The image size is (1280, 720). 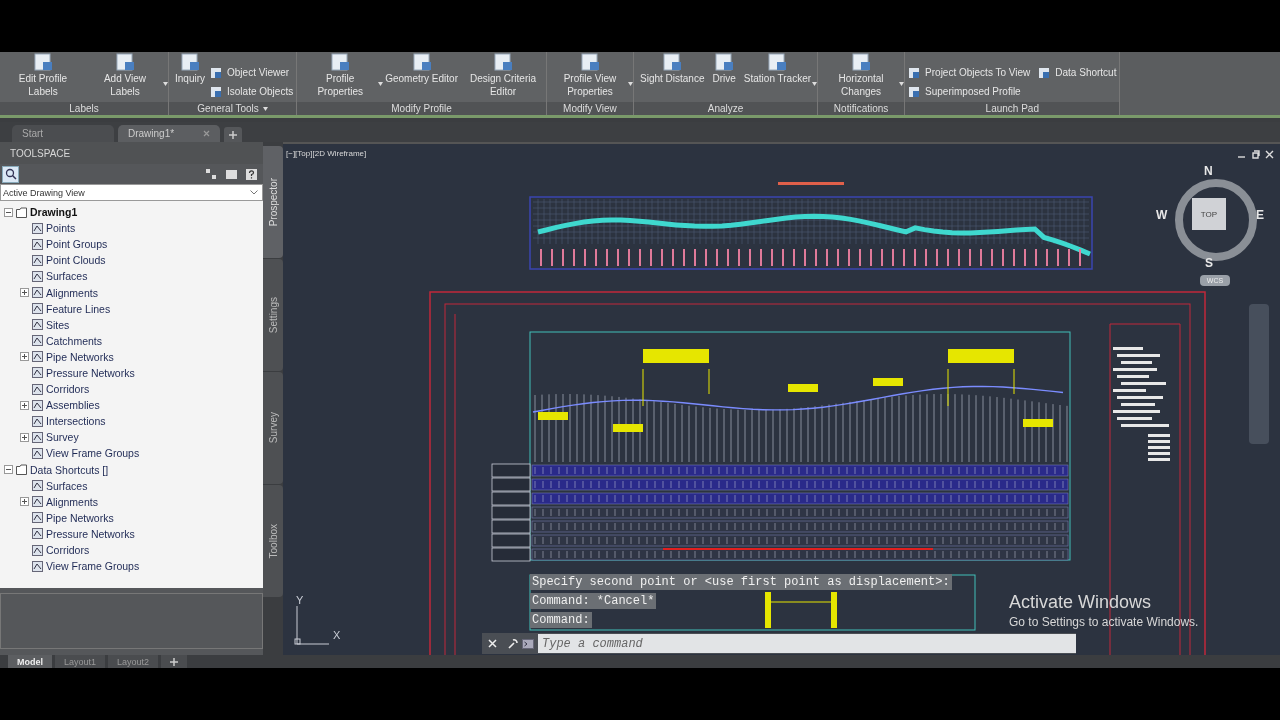 What do you see at coordinates (1209, 214) in the screenshot?
I see `viewcube-face: TOP` at bounding box center [1209, 214].